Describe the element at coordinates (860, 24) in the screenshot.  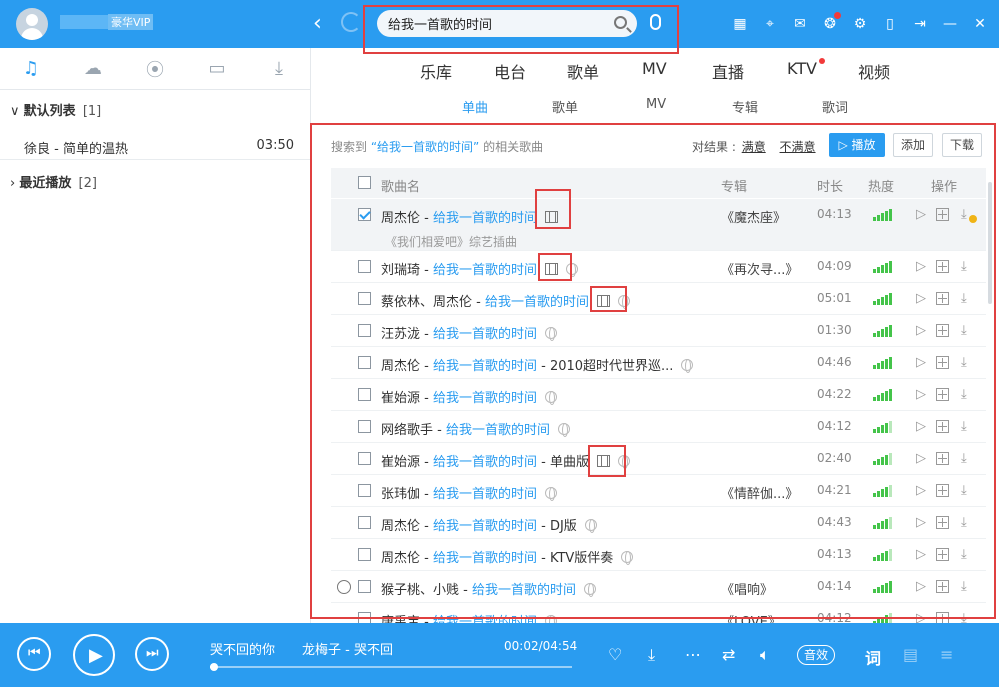
I see `settings-gear-icon: ⚙` at that location.